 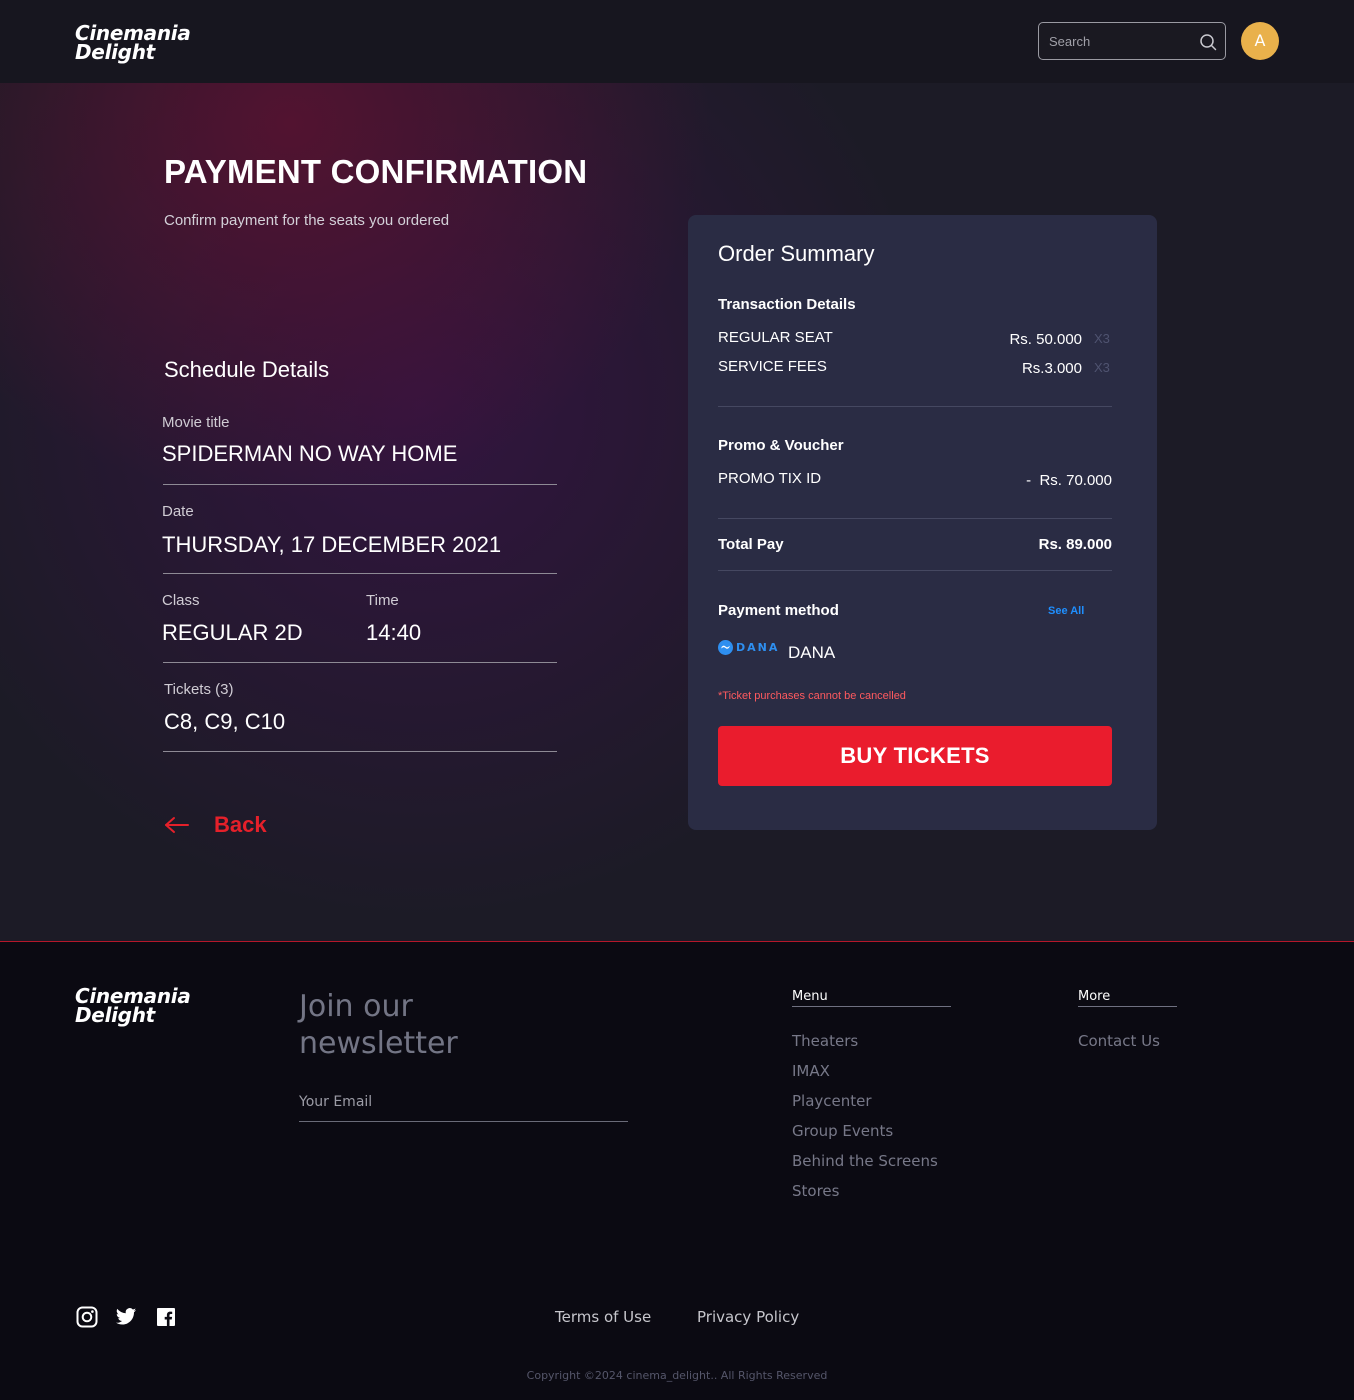 I want to click on cancellation-warning: *Ticket purchases cannot be cancelled, so click(x=812, y=696).